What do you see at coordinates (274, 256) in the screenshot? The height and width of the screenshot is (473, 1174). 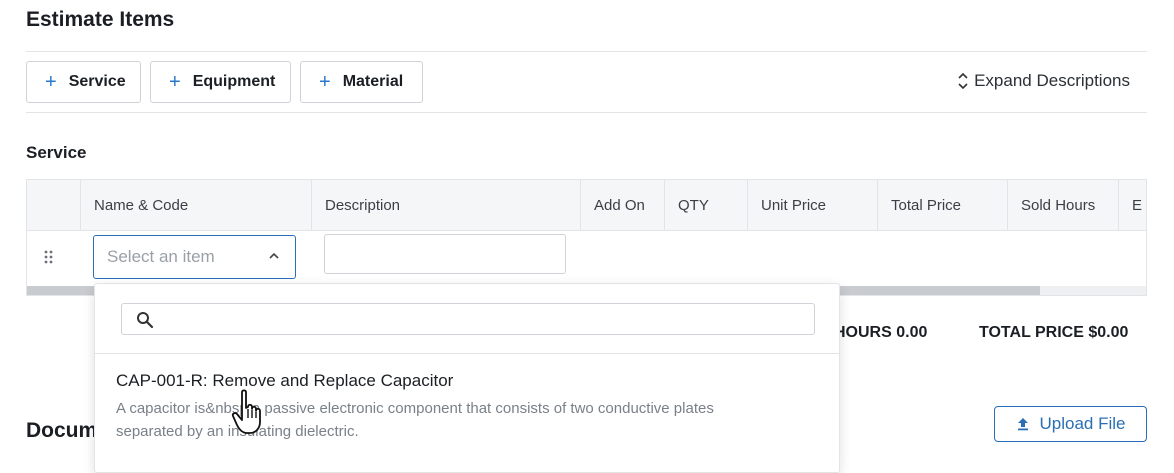 I see `chevron-up-icon` at bounding box center [274, 256].